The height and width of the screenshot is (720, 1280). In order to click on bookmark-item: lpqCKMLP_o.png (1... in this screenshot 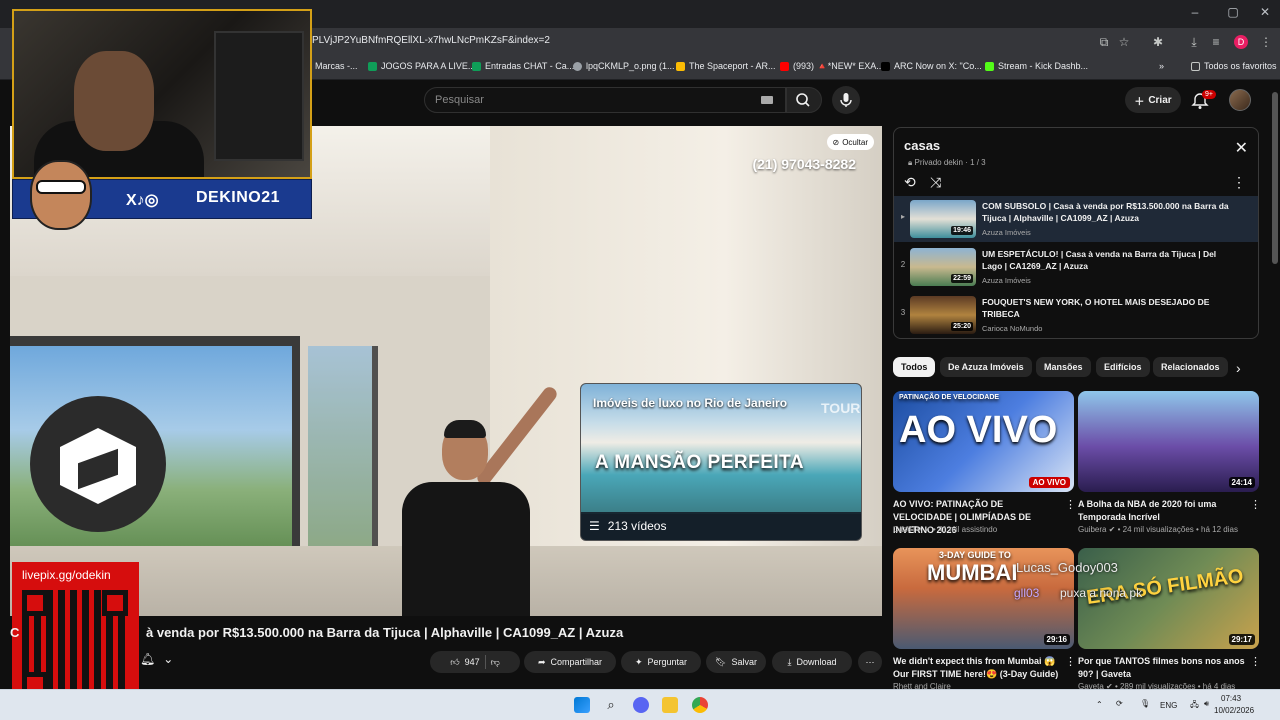, I will do `click(624, 66)`.